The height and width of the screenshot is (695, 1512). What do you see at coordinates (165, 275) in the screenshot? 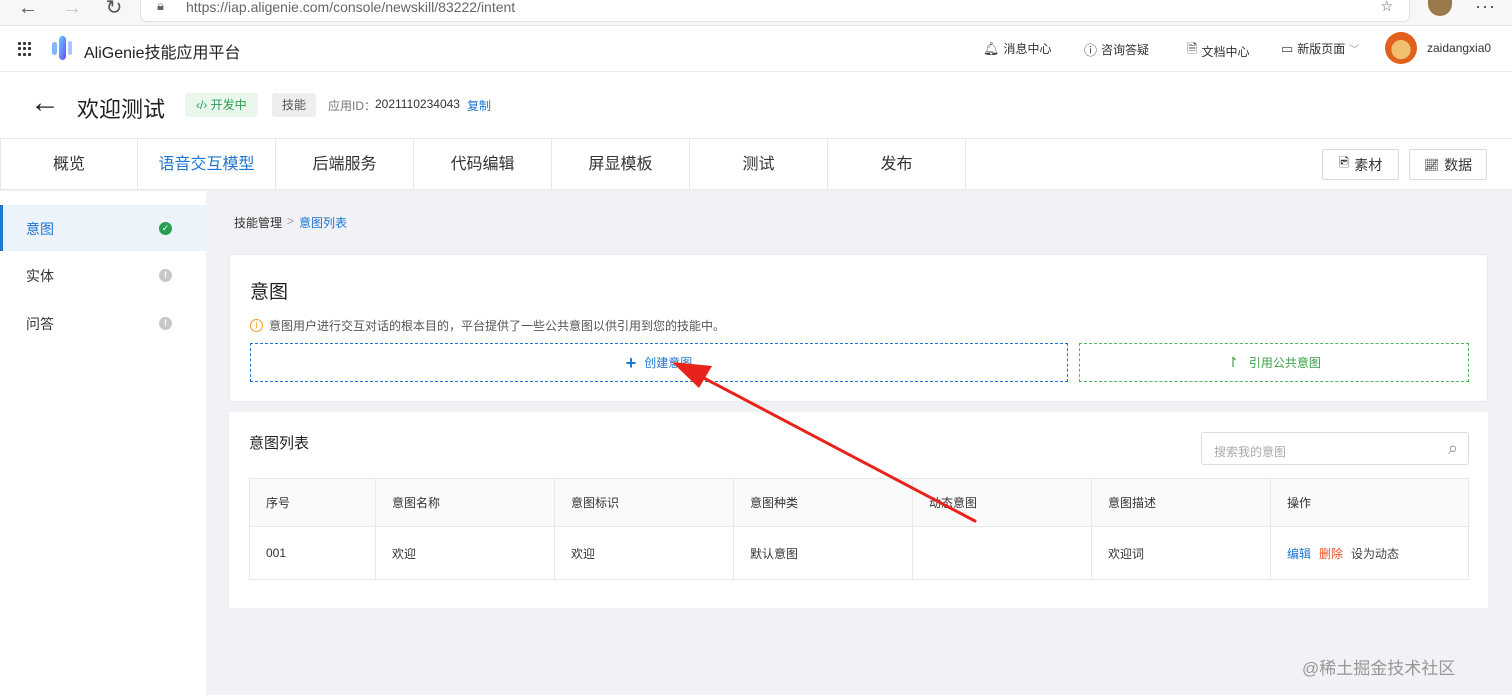
I see `info-circle-icon: !` at bounding box center [165, 275].